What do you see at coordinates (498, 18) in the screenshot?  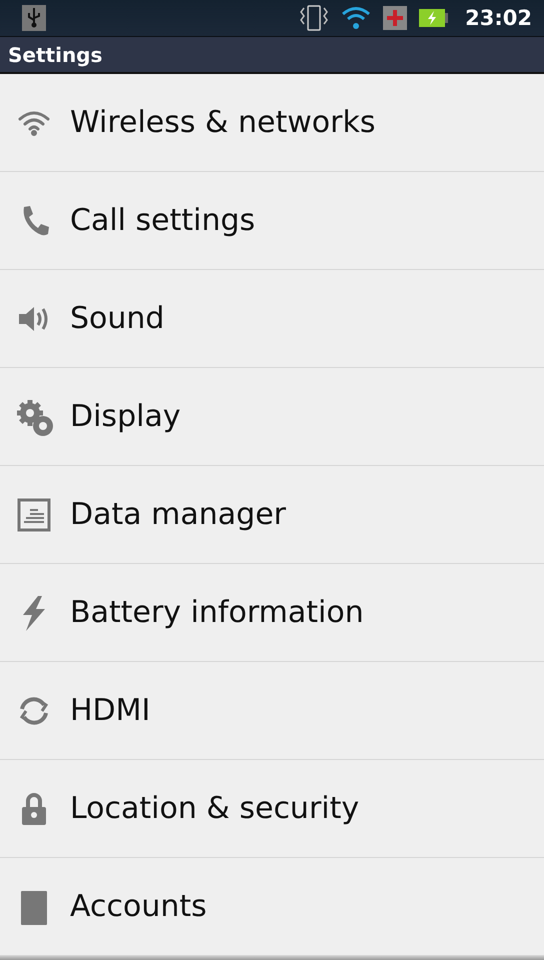 I see `clock: 23:02` at bounding box center [498, 18].